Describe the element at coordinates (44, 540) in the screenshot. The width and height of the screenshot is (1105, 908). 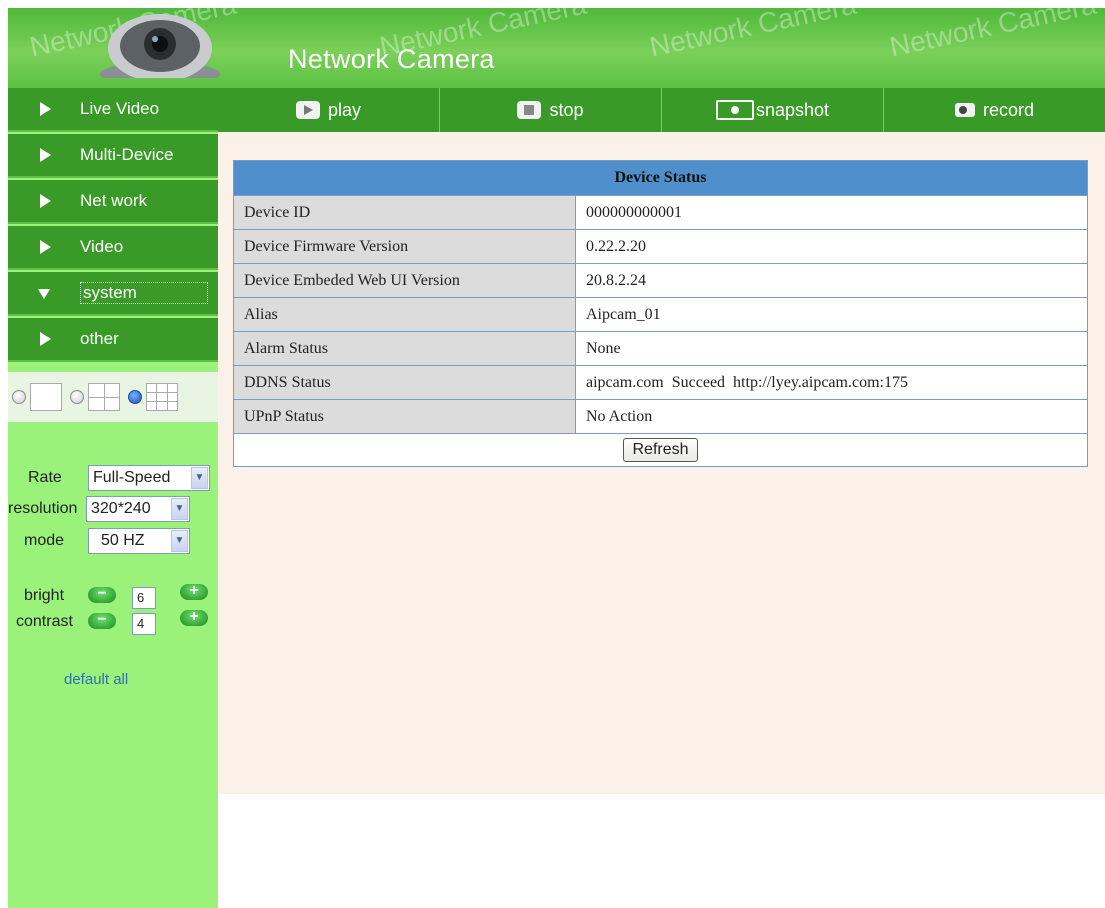
I see `mode-label: mode` at that location.